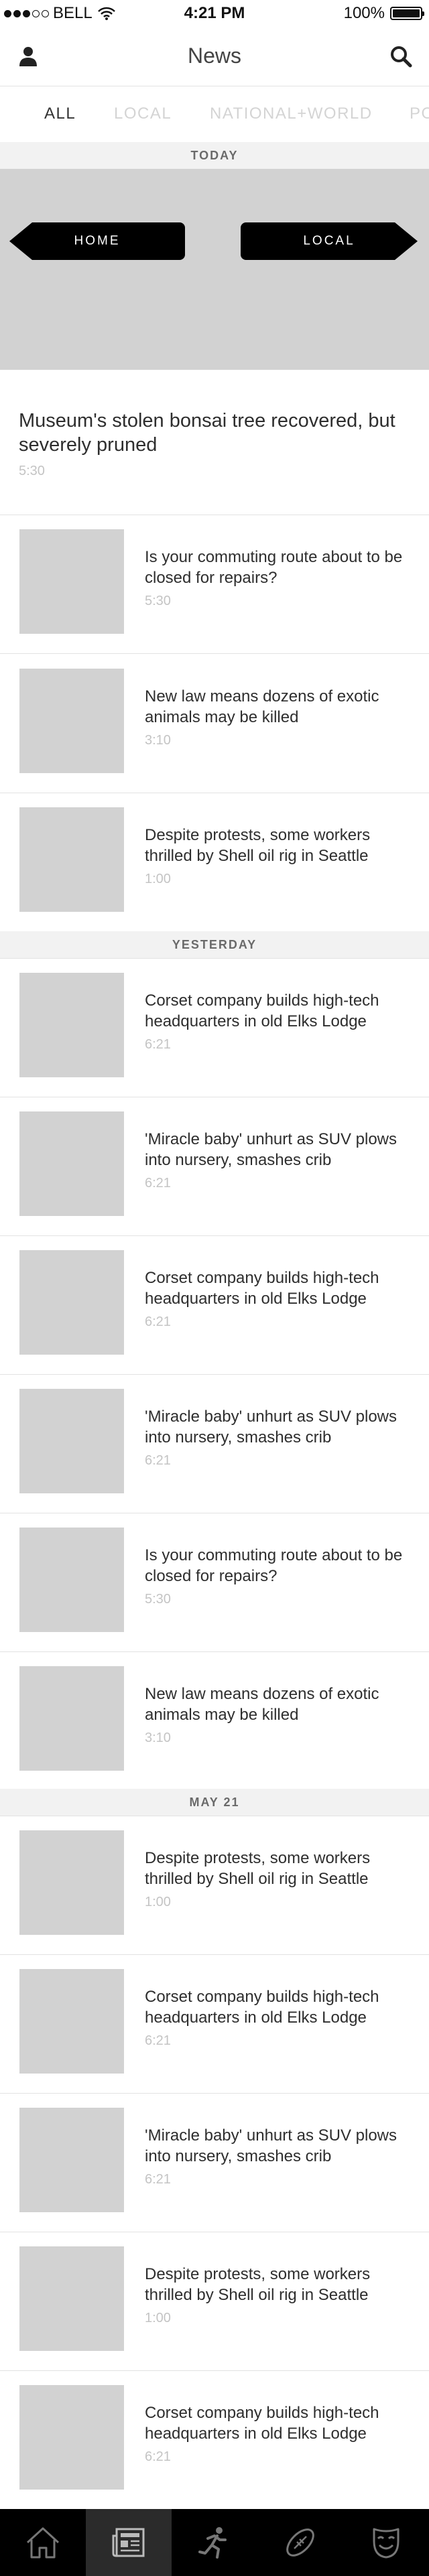  I want to click on tab-bar-football, so click(300, 2542).